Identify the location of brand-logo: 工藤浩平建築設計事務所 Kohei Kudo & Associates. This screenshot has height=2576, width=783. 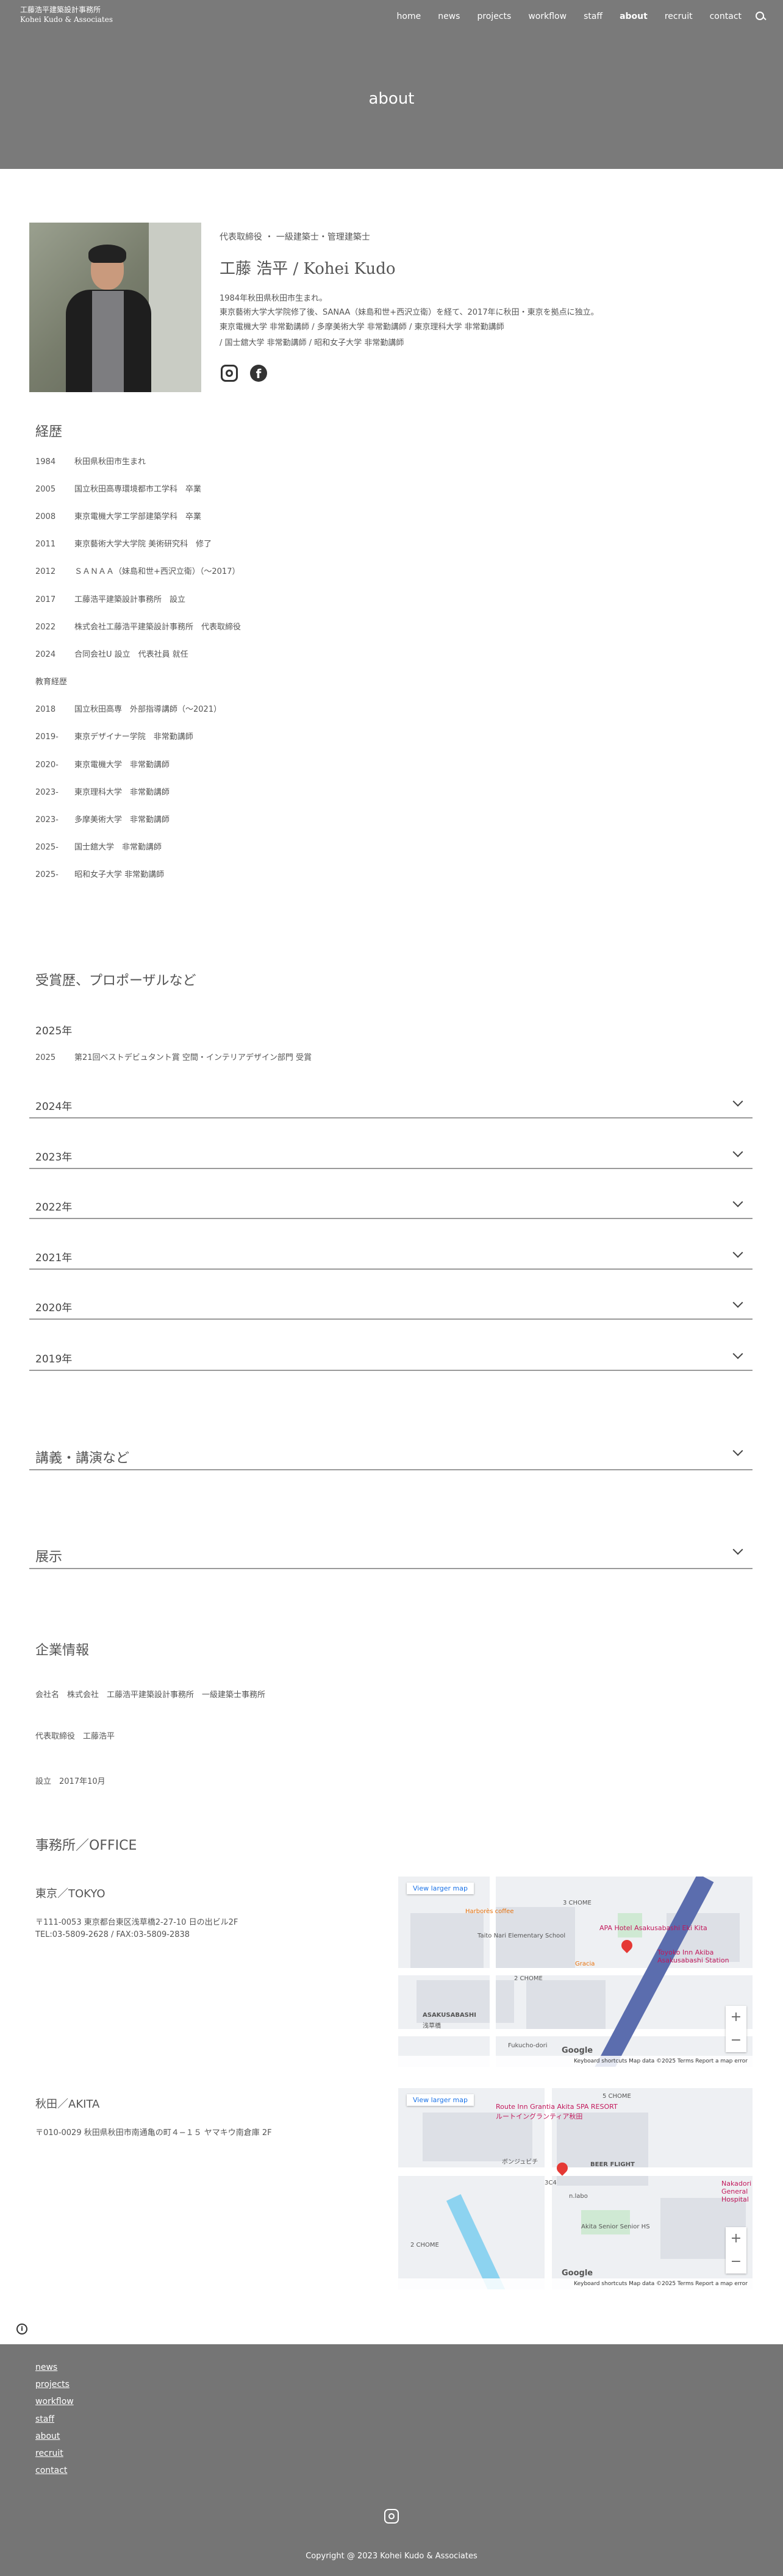
(66, 14).